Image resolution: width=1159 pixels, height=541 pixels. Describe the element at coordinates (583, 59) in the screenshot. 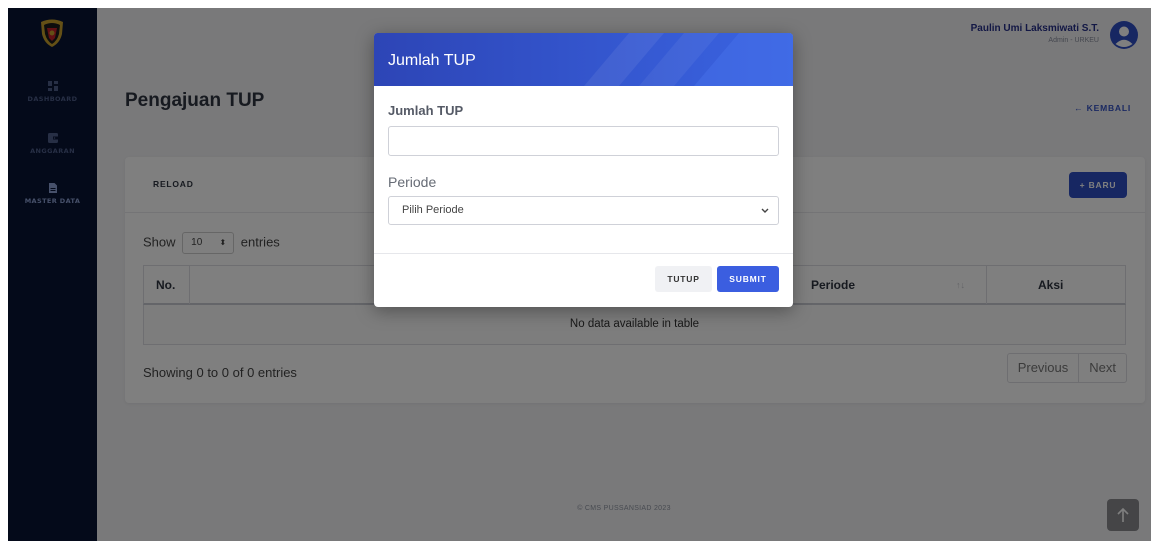

I see `modal-header: Jumlah TUP` at that location.